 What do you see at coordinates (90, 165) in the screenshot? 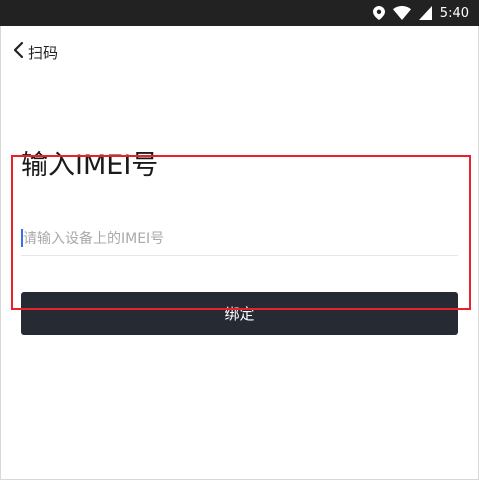
I see `page-title: 输入IMEI号` at bounding box center [90, 165].